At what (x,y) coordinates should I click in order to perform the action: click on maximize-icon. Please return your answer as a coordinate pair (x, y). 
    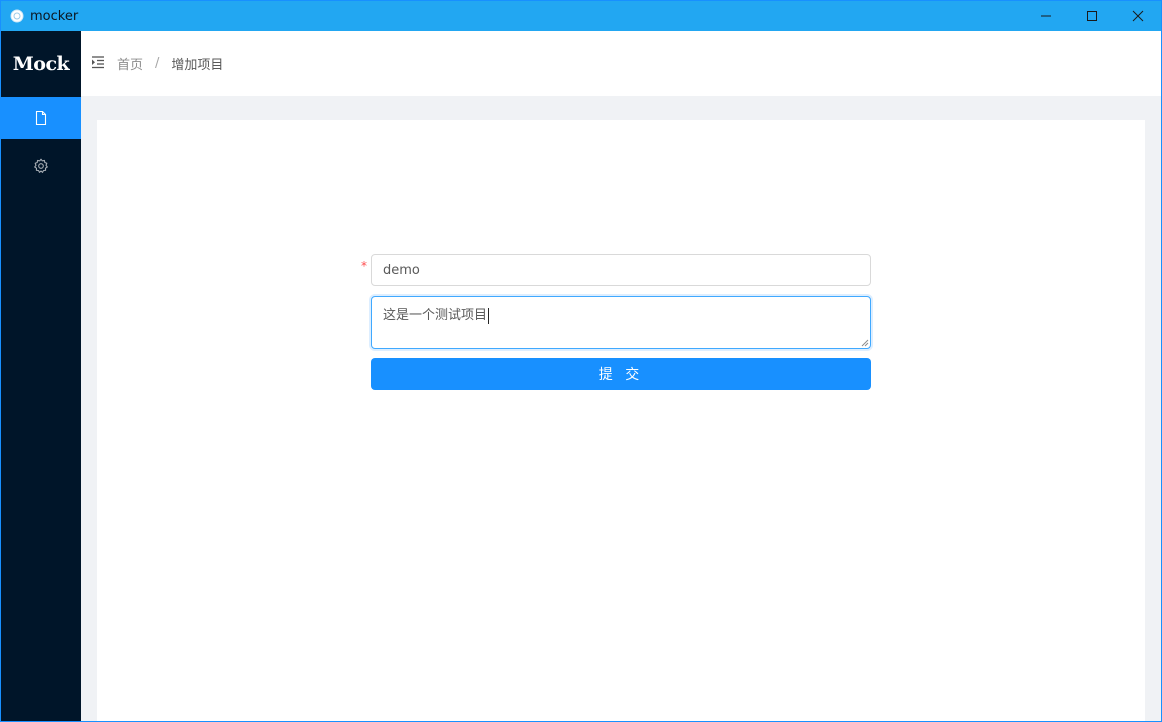
    Looking at the image, I should click on (1092, 16).